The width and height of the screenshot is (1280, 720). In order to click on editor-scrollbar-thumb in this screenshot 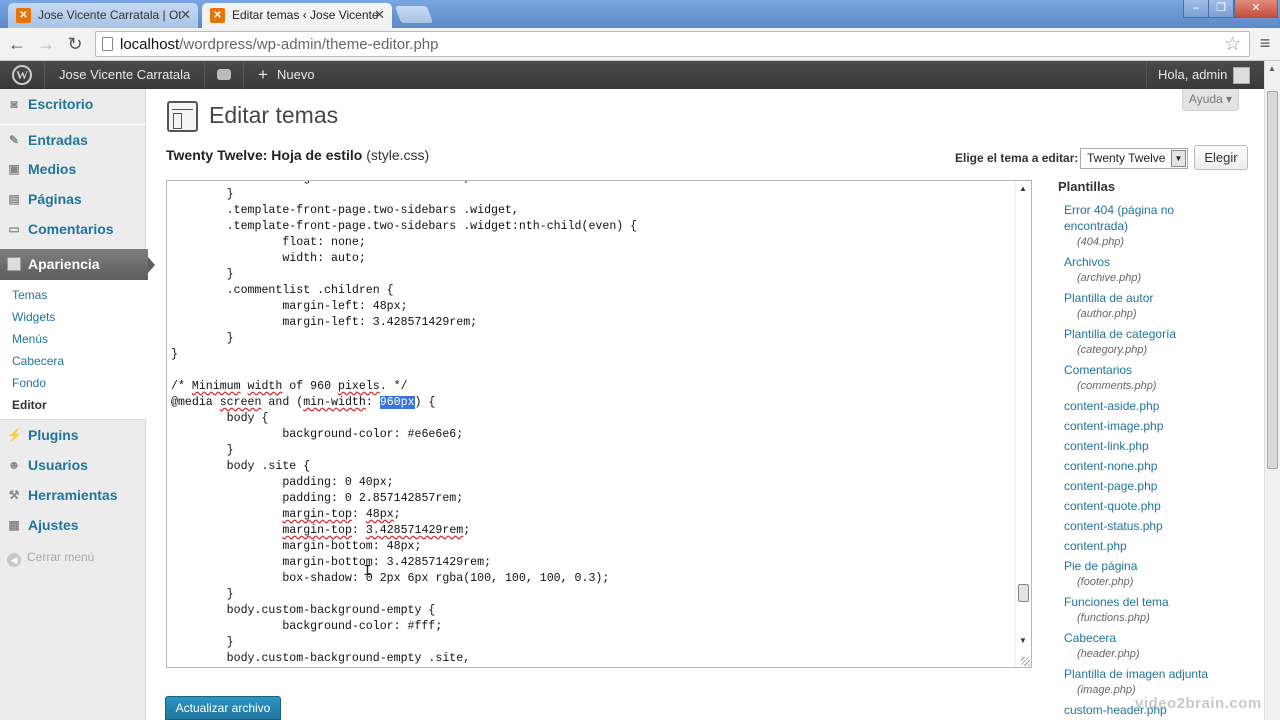, I will do `click(1023, 593)`.